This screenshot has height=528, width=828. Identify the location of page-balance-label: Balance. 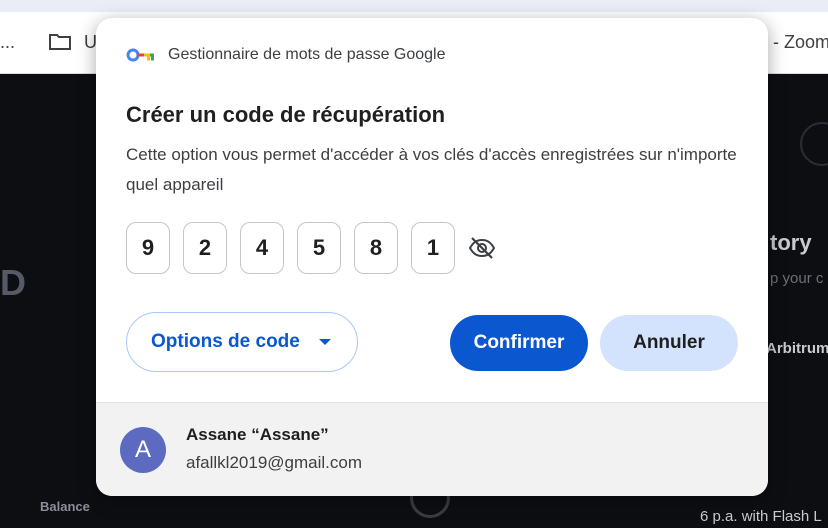
(65, 506).